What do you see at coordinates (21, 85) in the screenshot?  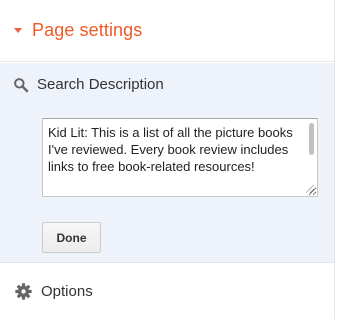 I see `search-icon` at bounding box center [21, 85].